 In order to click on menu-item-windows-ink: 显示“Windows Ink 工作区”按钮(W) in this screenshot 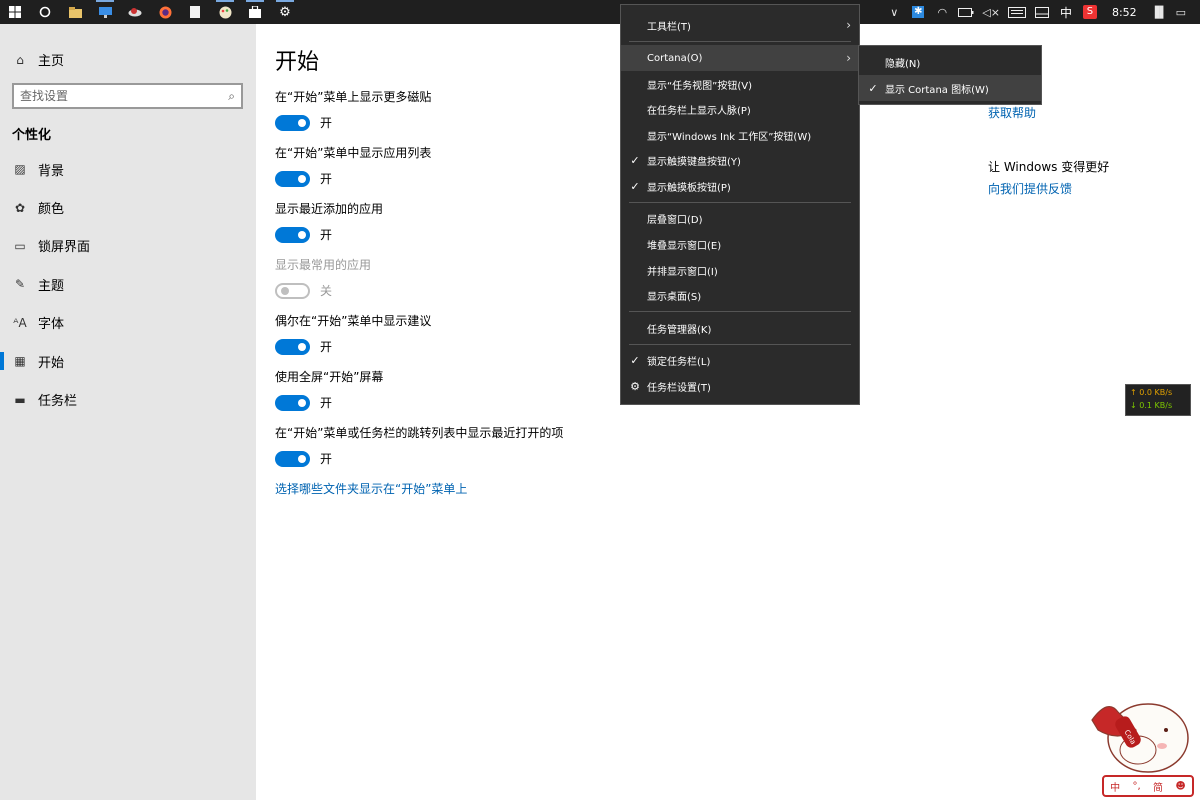, I will do `click(740, 135)`.